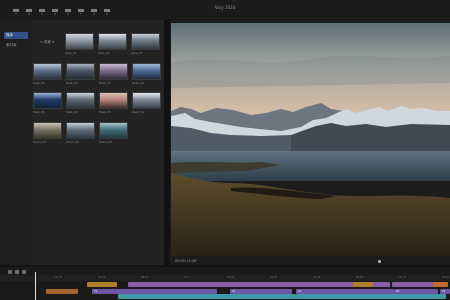 The image size is (450, 300). I want to click on ruler-tick-label: 00:05, so click(102, 277).